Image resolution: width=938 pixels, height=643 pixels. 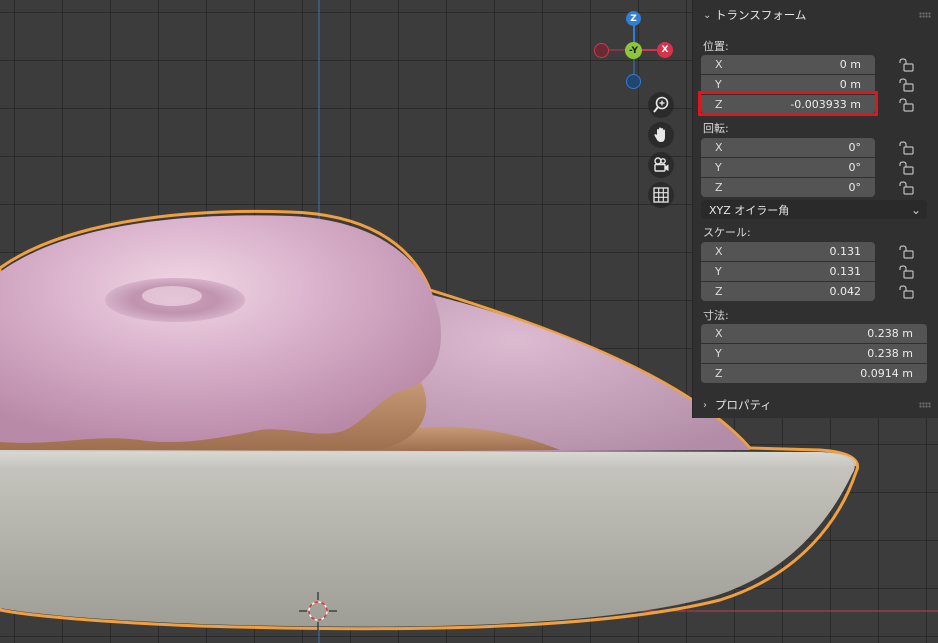 I want to click on dimensions-y-field: Y 0.238 m, so click(x=814, y=353).